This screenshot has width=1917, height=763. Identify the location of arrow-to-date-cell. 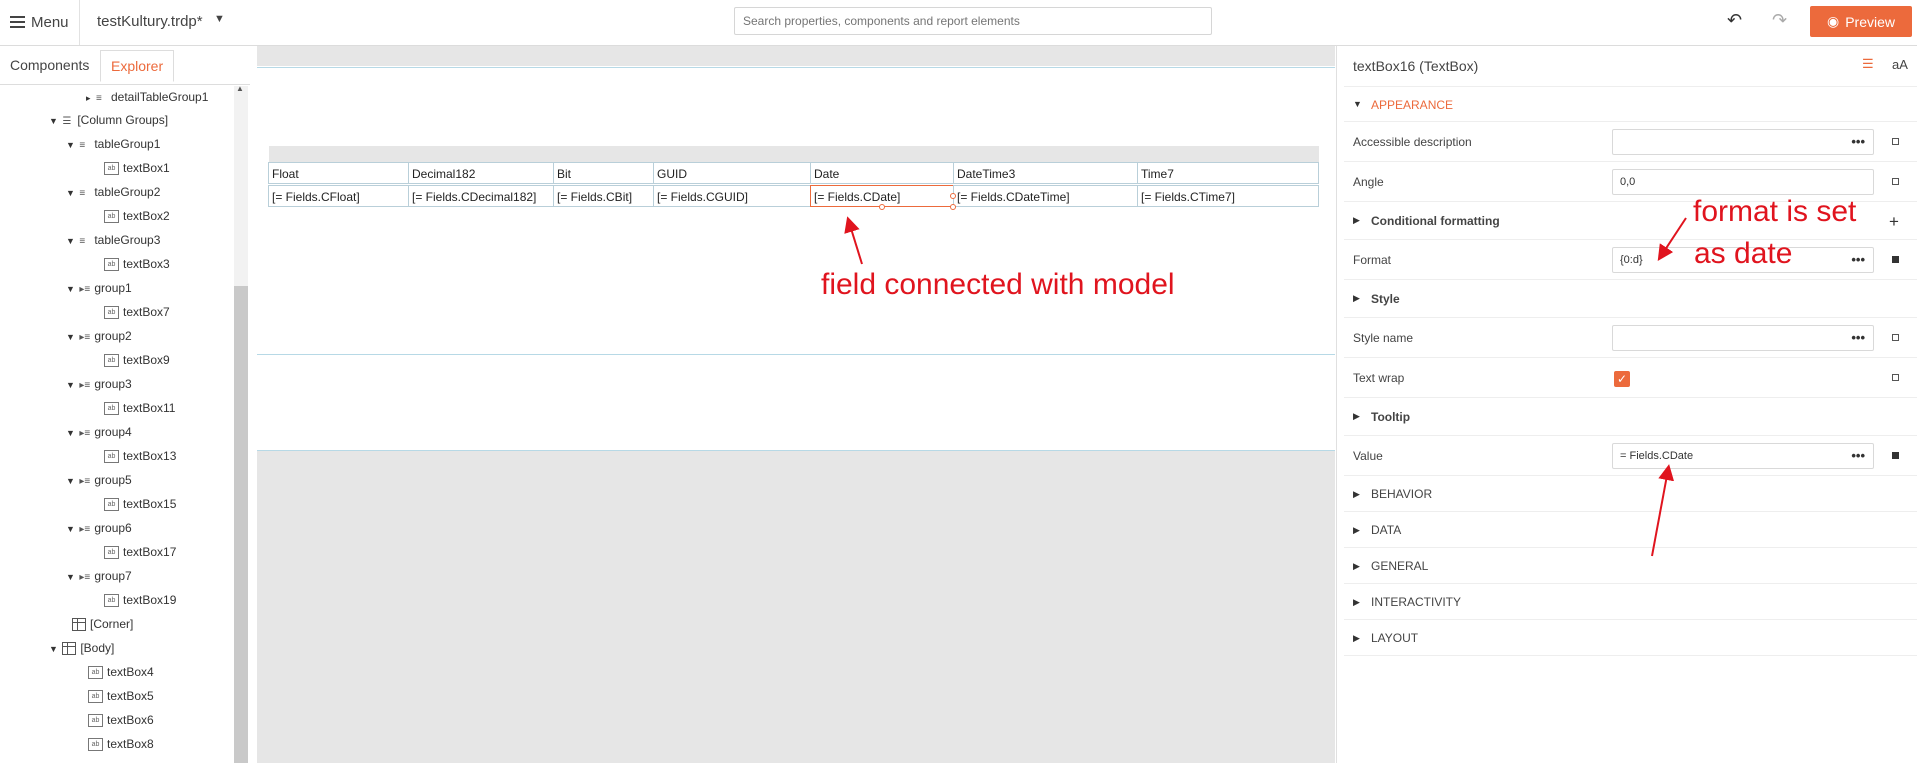
(853, 240).